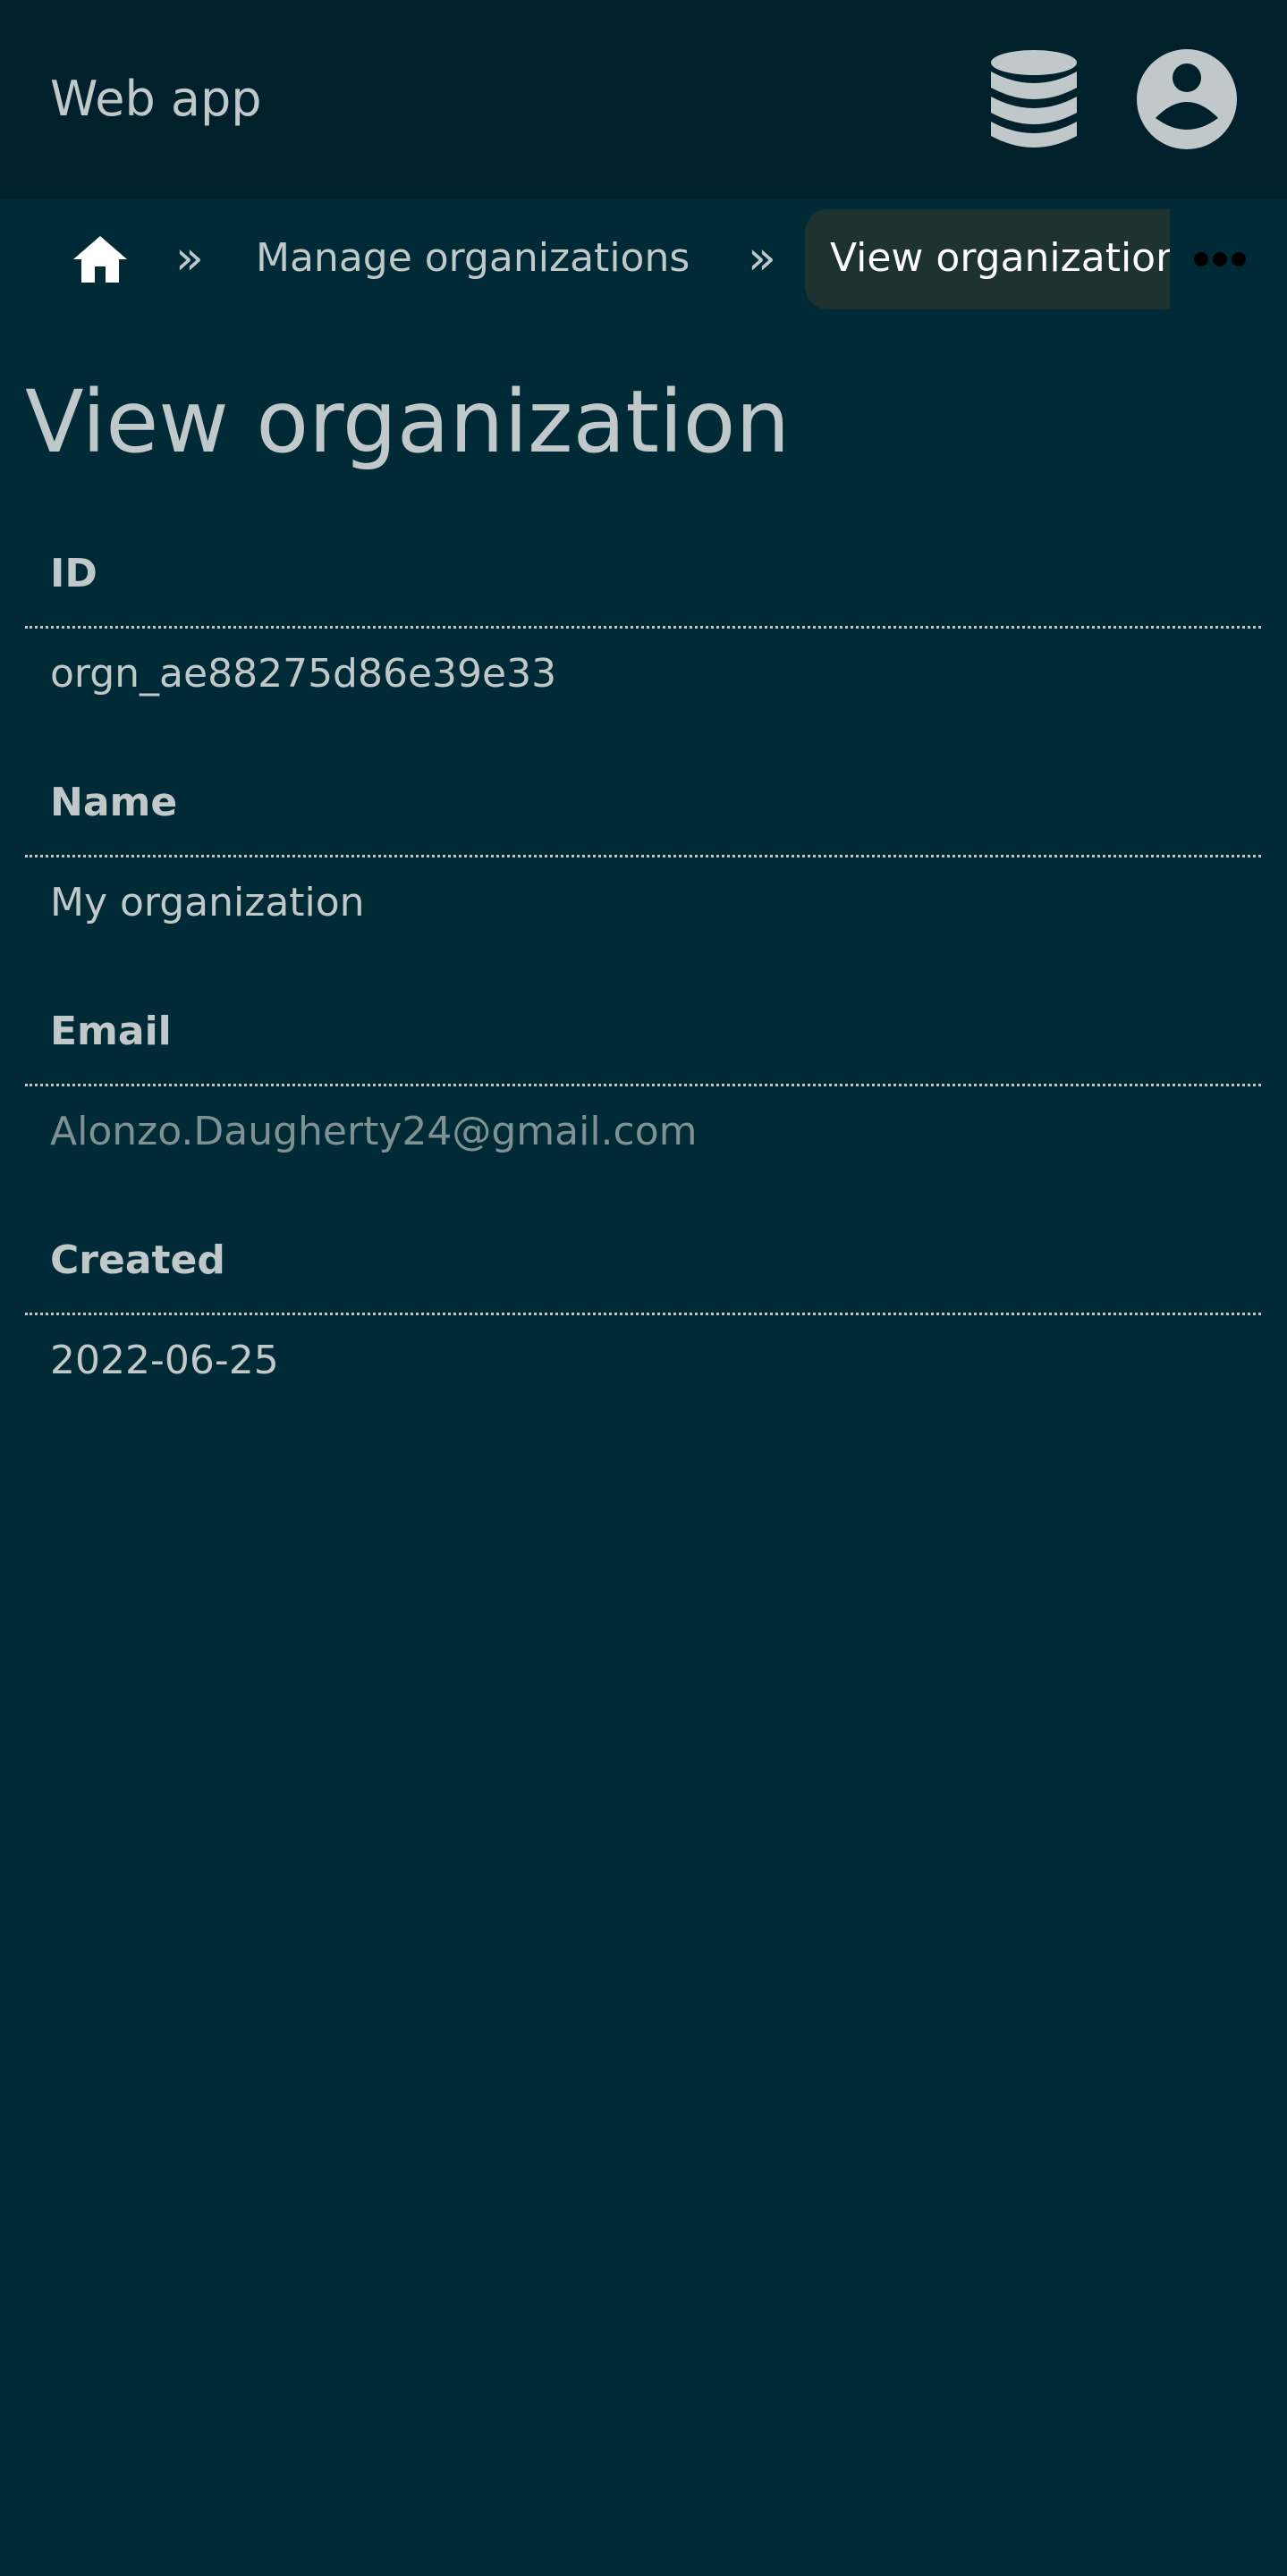  What do you see at coordinates (164, 1360) in the screenshot?
I see `field-value: 2022-06-25` at bounding box center [164, 1360].